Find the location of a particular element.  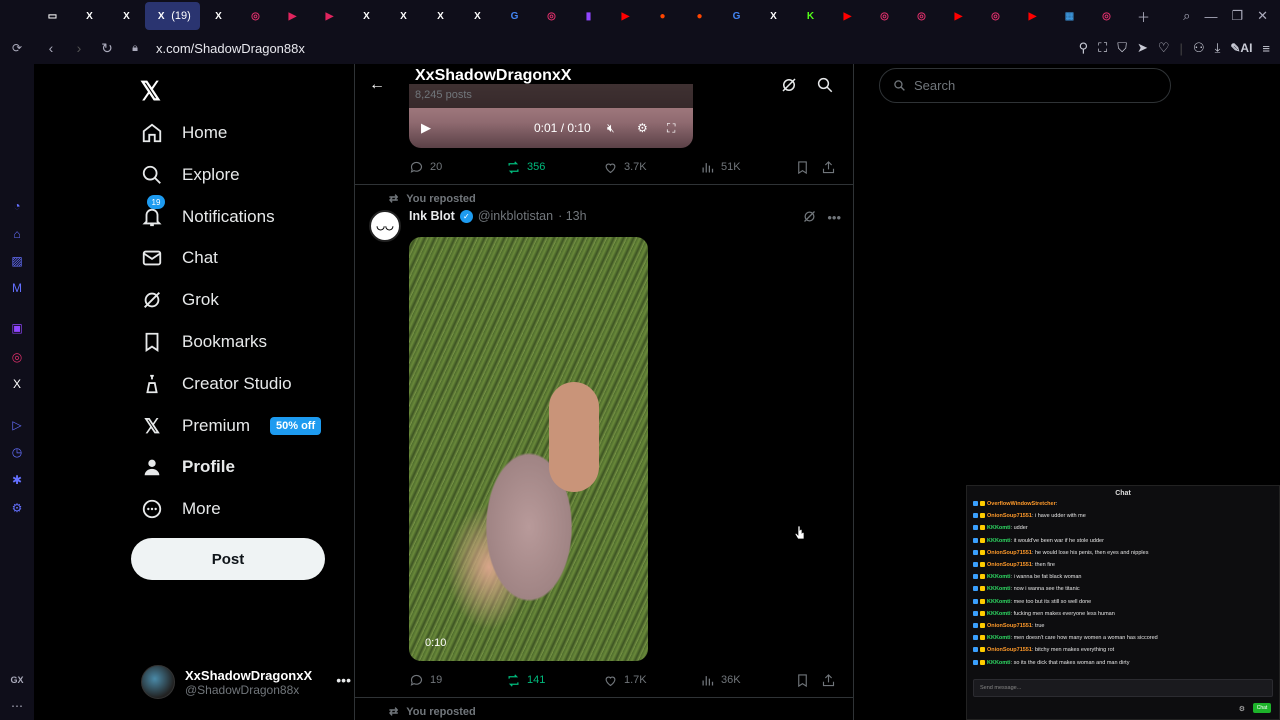

views-button: 36K is located at coordinates (747, 680).